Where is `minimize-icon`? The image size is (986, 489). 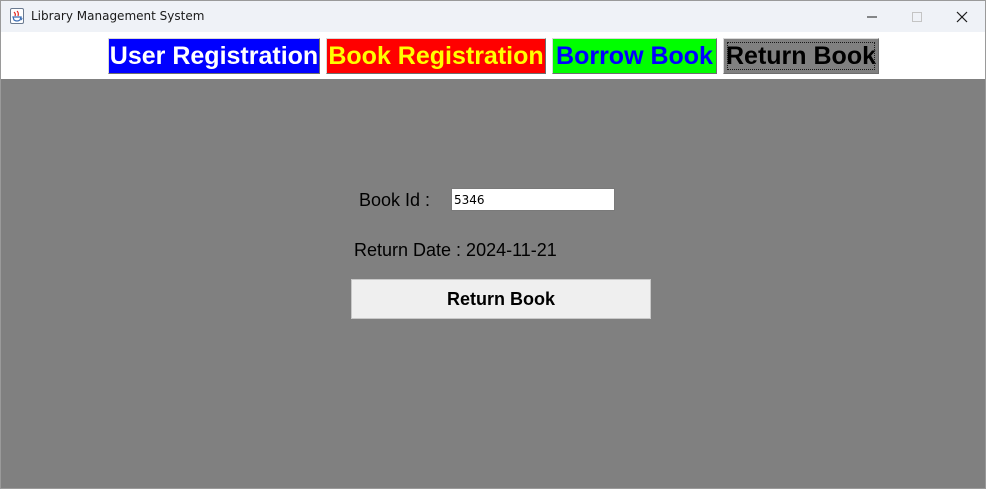 minimize-icon is located at coordinates (872, 17).